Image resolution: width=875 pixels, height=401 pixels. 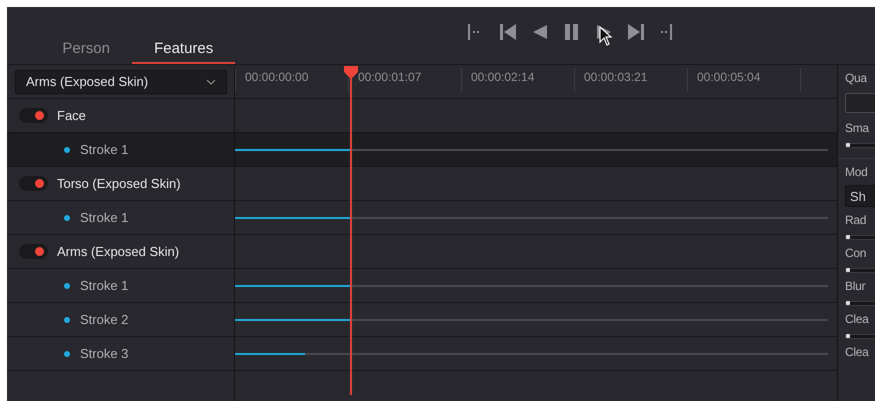 What do you see at coordinates (517, 80) in the screenshot?
I see `timecode-label: 00:00:02:14` at bounding box center [517, 80].